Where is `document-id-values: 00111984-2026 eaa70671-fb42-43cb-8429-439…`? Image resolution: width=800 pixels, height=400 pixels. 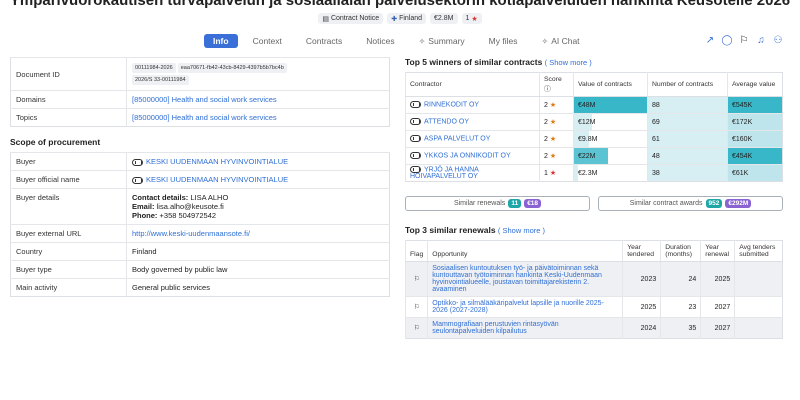
document-id-values: 00111984-2026 eaa70671-fb42-43cb-8429-439… is located at coordinates (258, 74).